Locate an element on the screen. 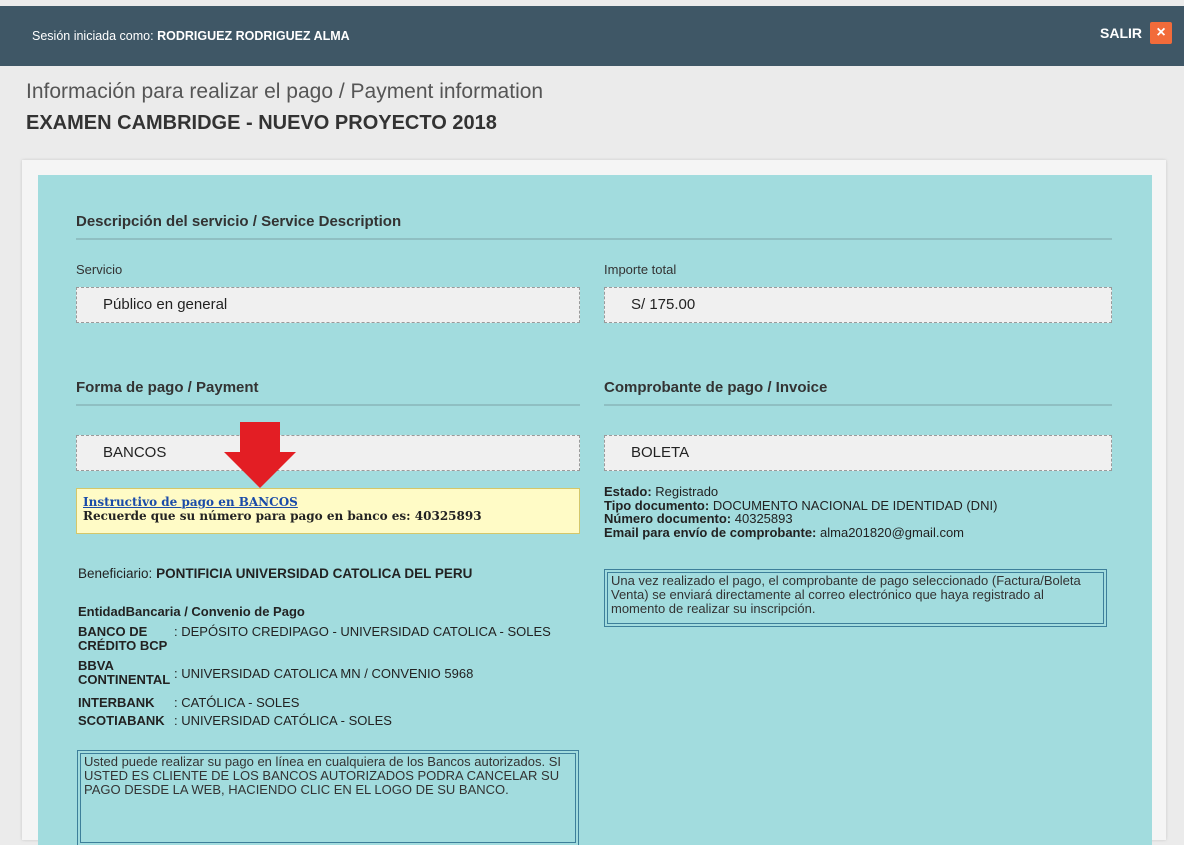 Image resolution: width=1184 pixels, height=845 pixels. beneficiario-value: PONTIFICIA UNIVERSIDAD CATOLICA DEL PERU is located at coordinates (314, 573).